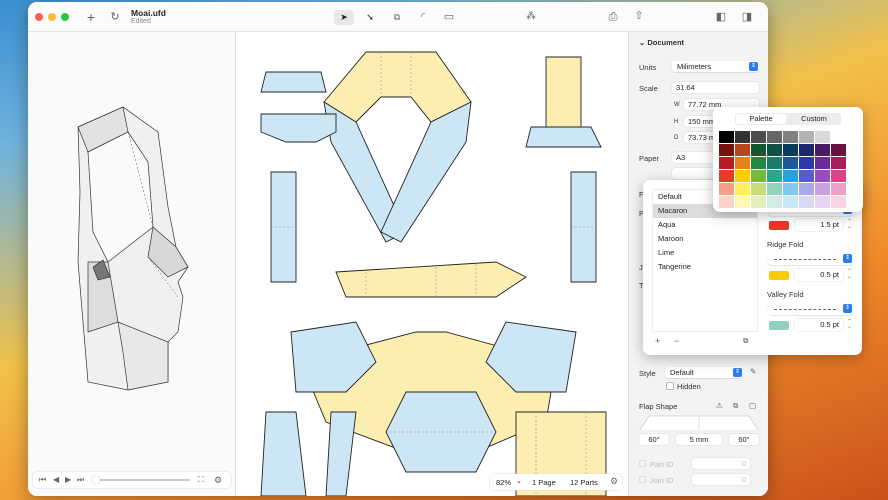 The height and width of the screenshot is (500, 888). I want to click on flap-left-angle-field: 60°, so click(654, 439).